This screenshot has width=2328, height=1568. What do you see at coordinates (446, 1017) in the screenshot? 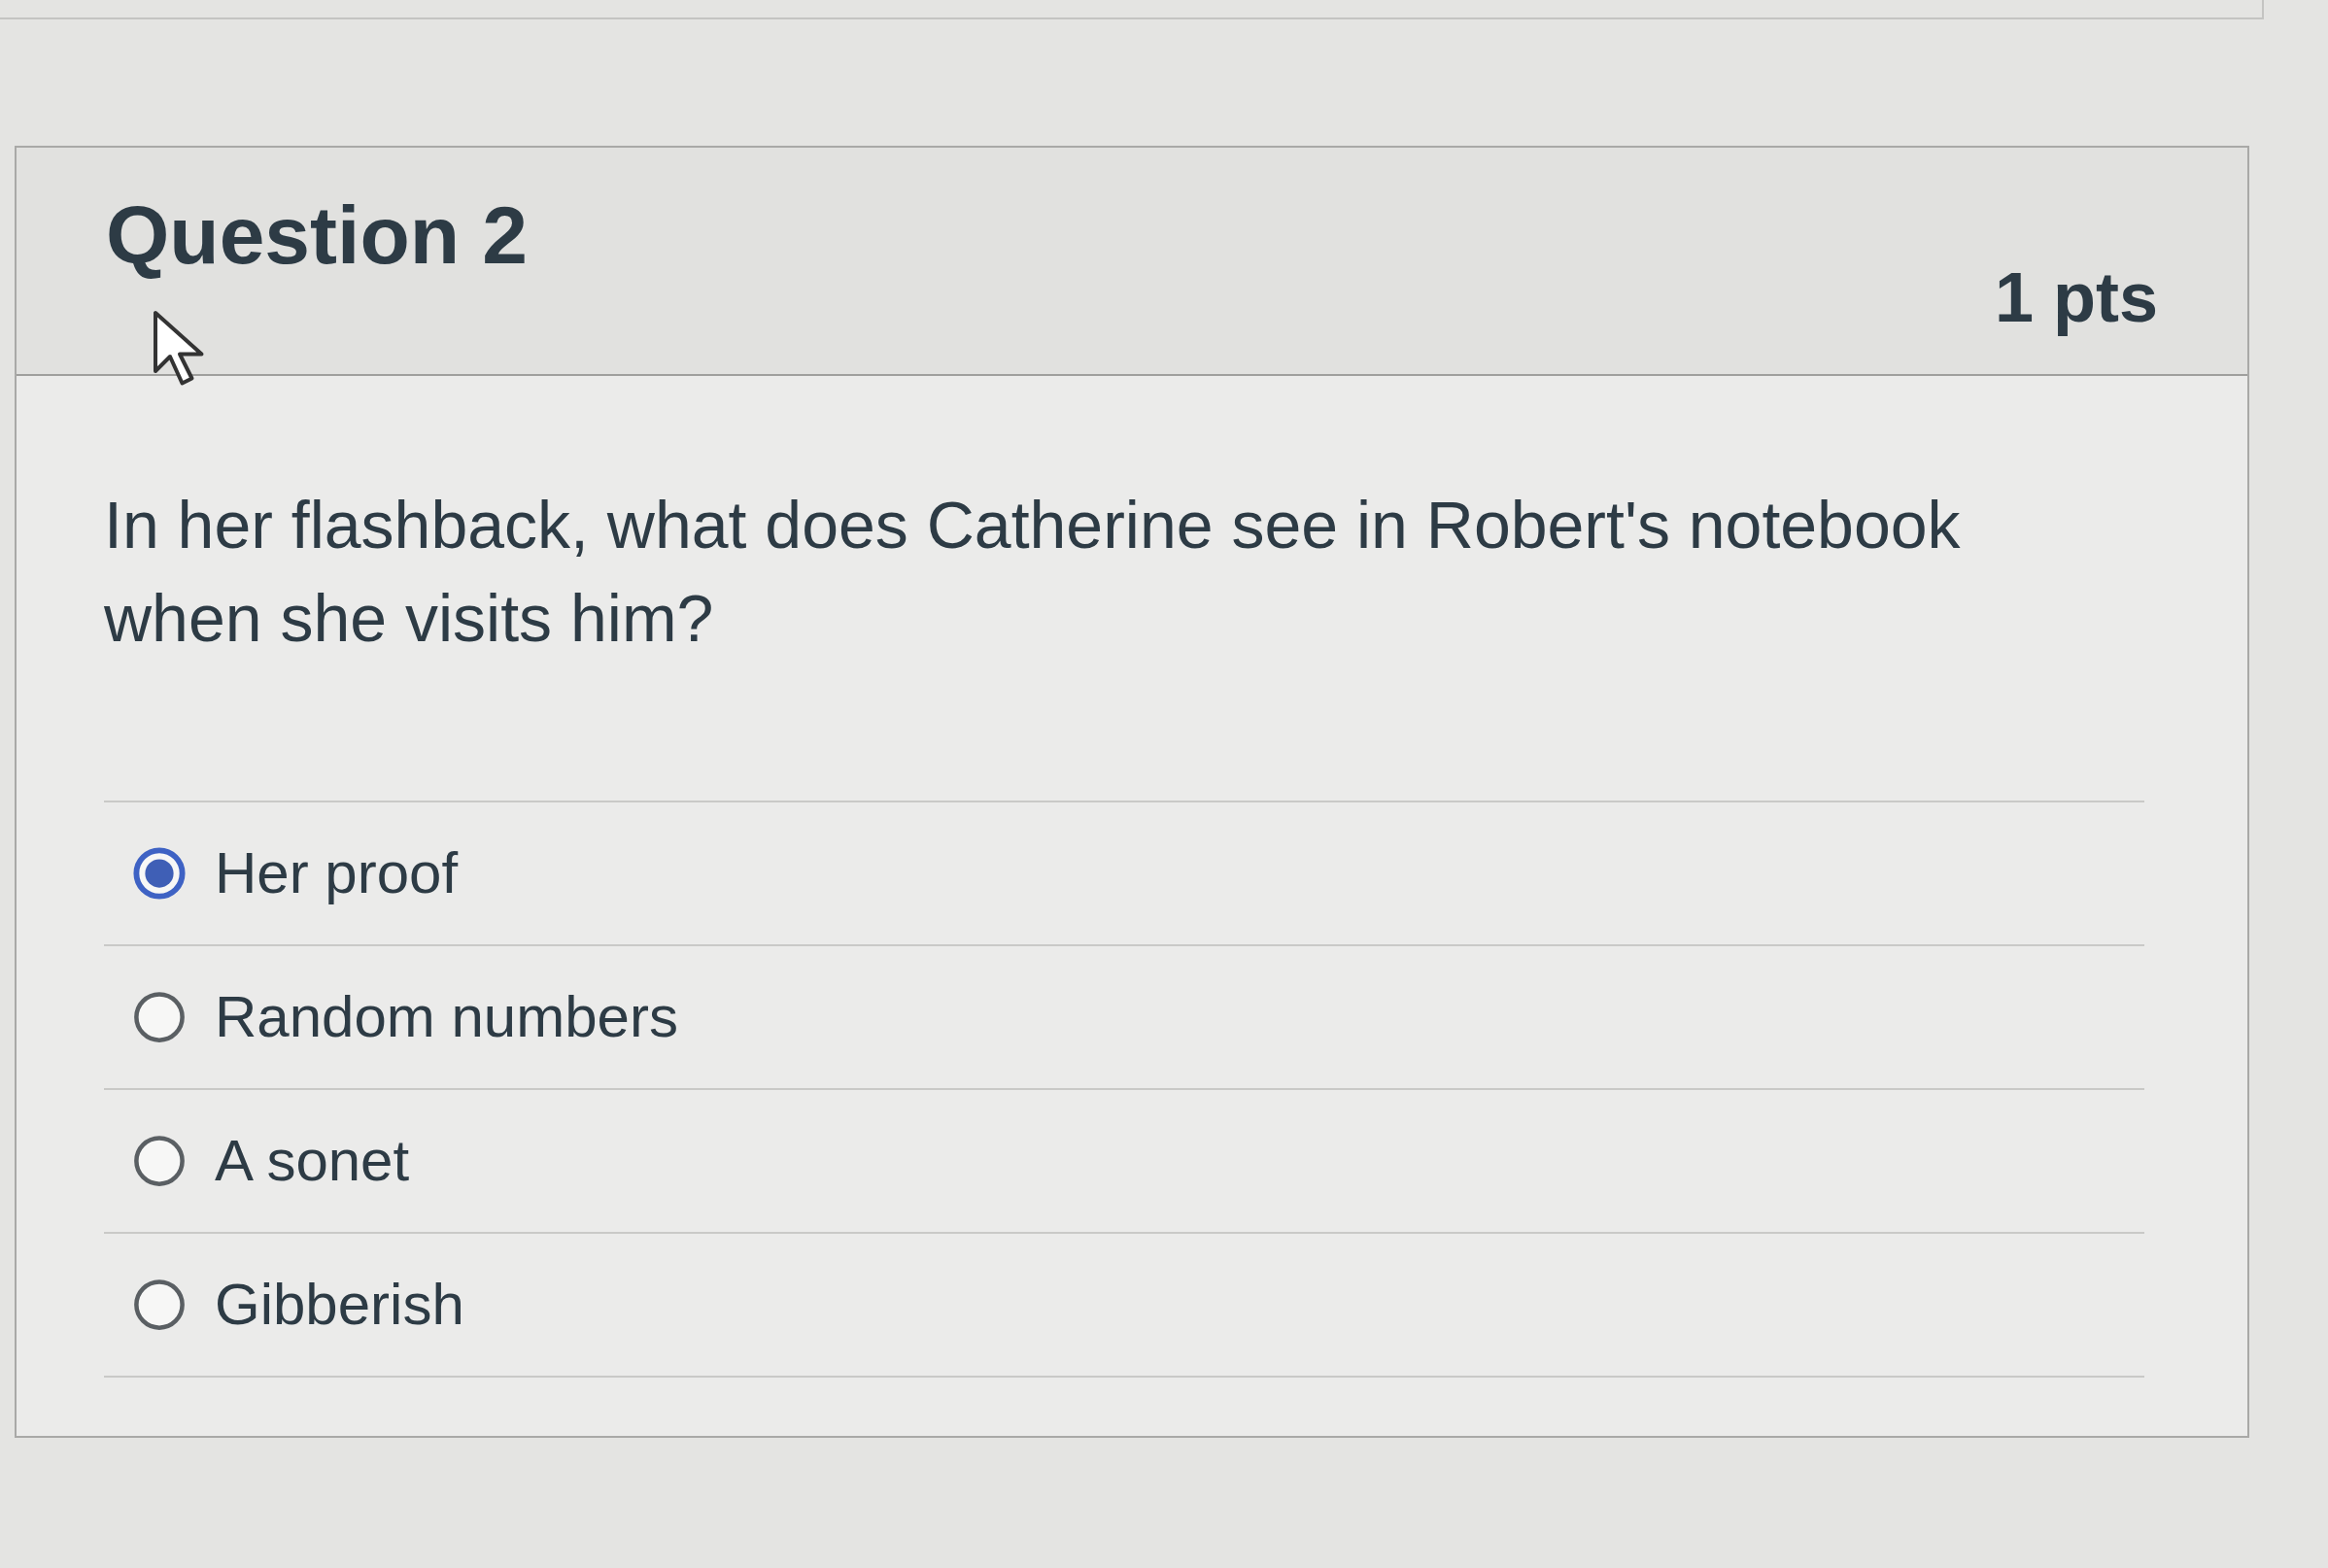
I see `answer-text: Random numbers` at bounding box center [446, 1017].